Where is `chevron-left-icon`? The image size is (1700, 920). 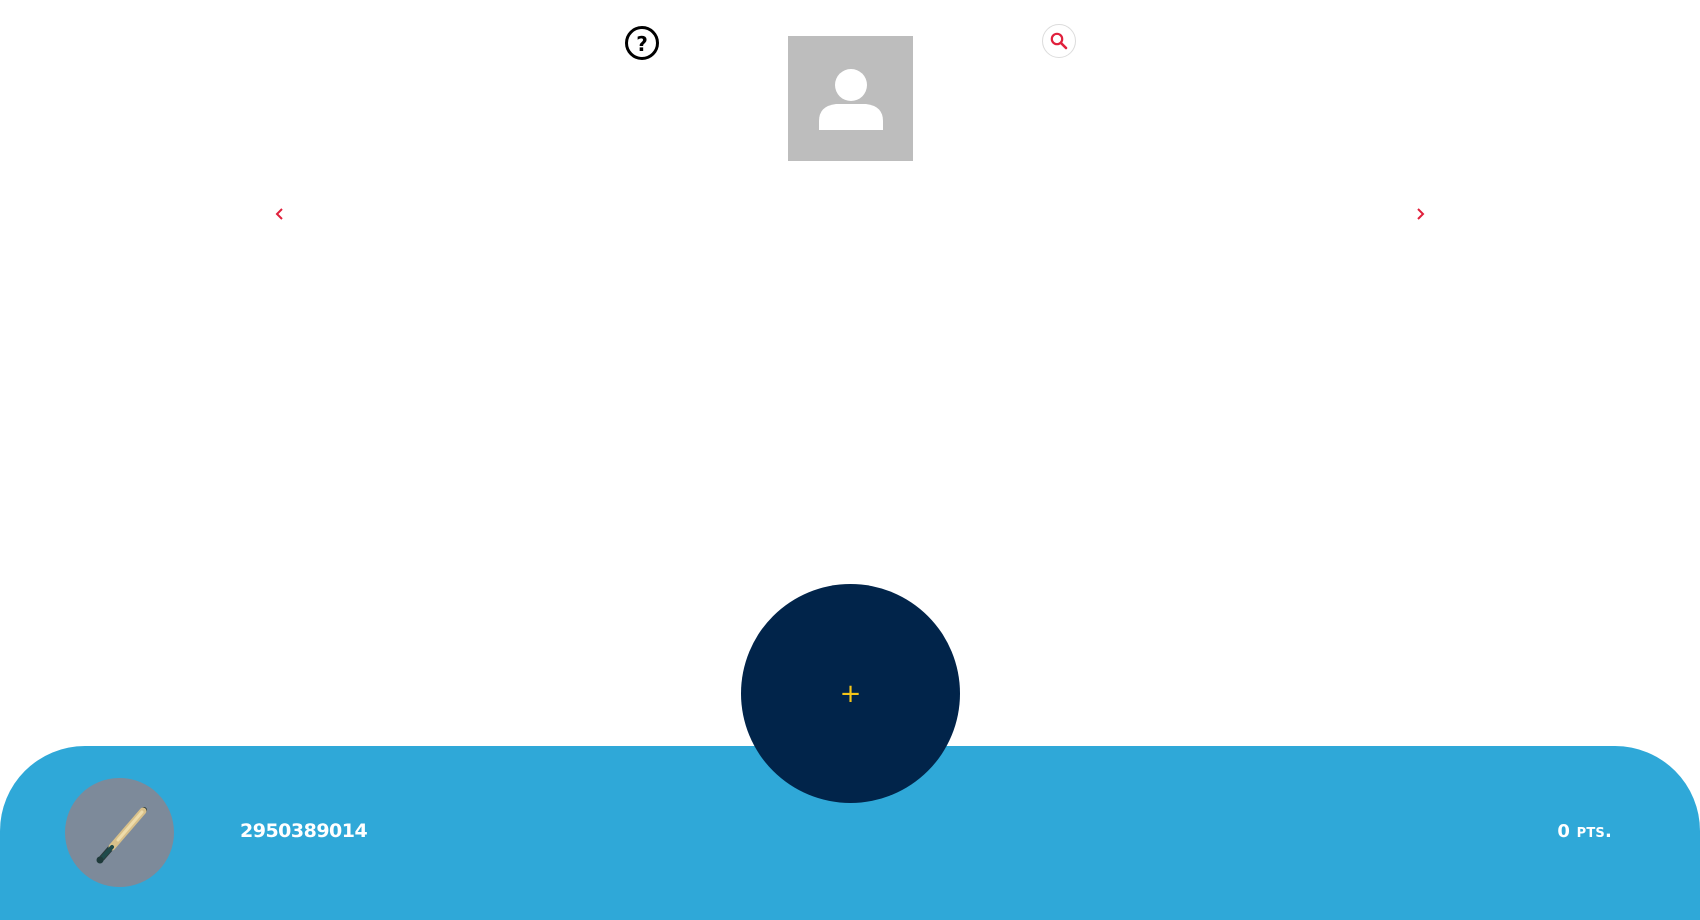
chevron-left-icon is located at coordinates (279, 214).